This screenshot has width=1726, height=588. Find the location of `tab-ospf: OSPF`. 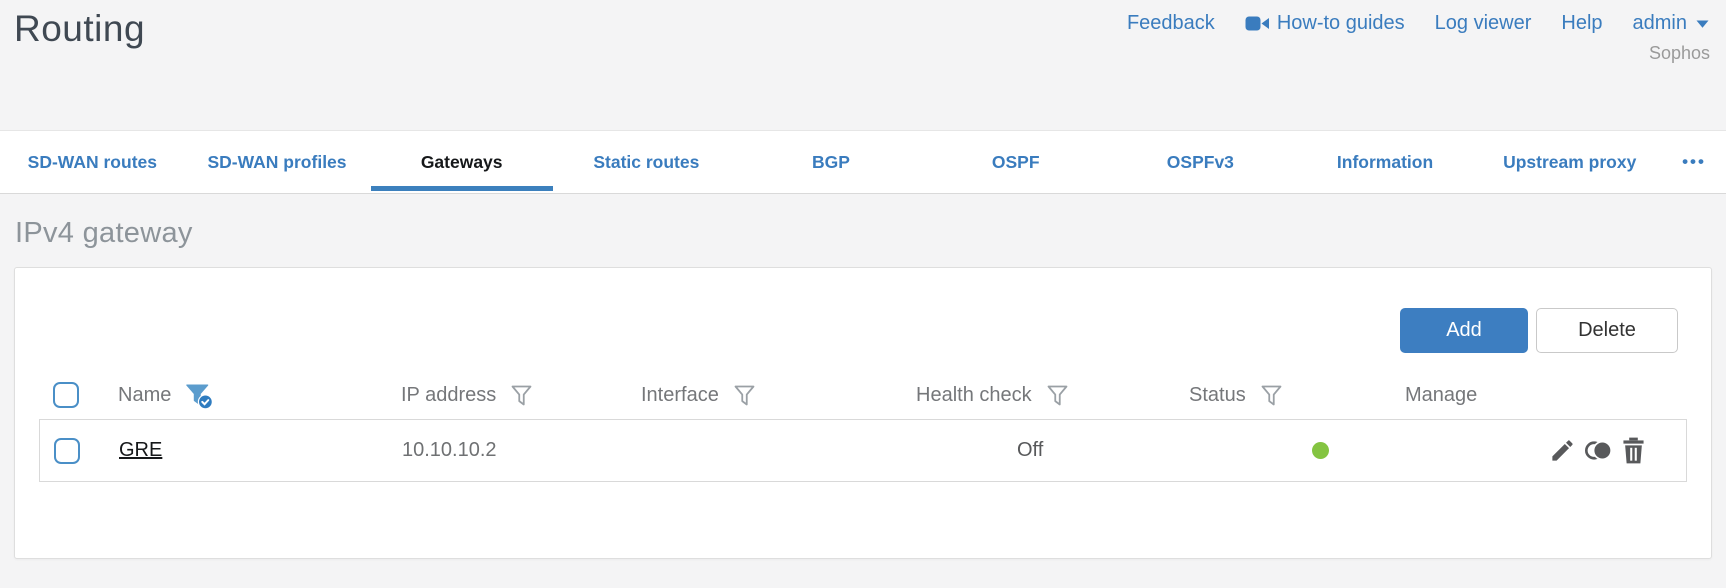

tab-ospf: OSPF is located at coordinates (1015, 162).